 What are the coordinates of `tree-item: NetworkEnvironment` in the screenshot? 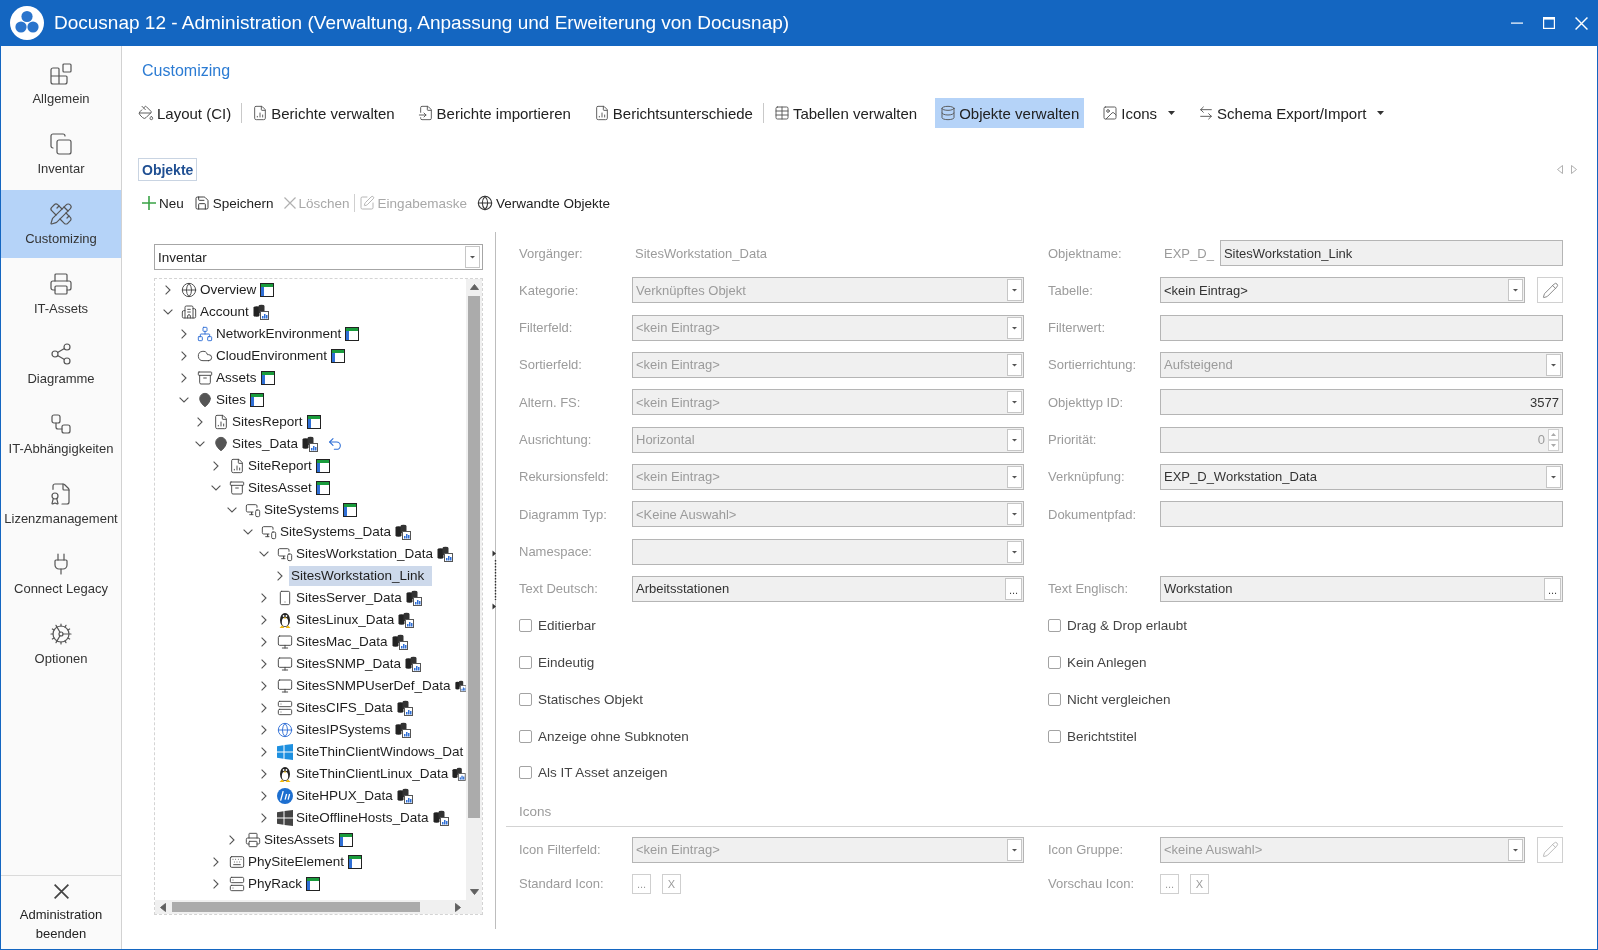 It's located at (280, 334).